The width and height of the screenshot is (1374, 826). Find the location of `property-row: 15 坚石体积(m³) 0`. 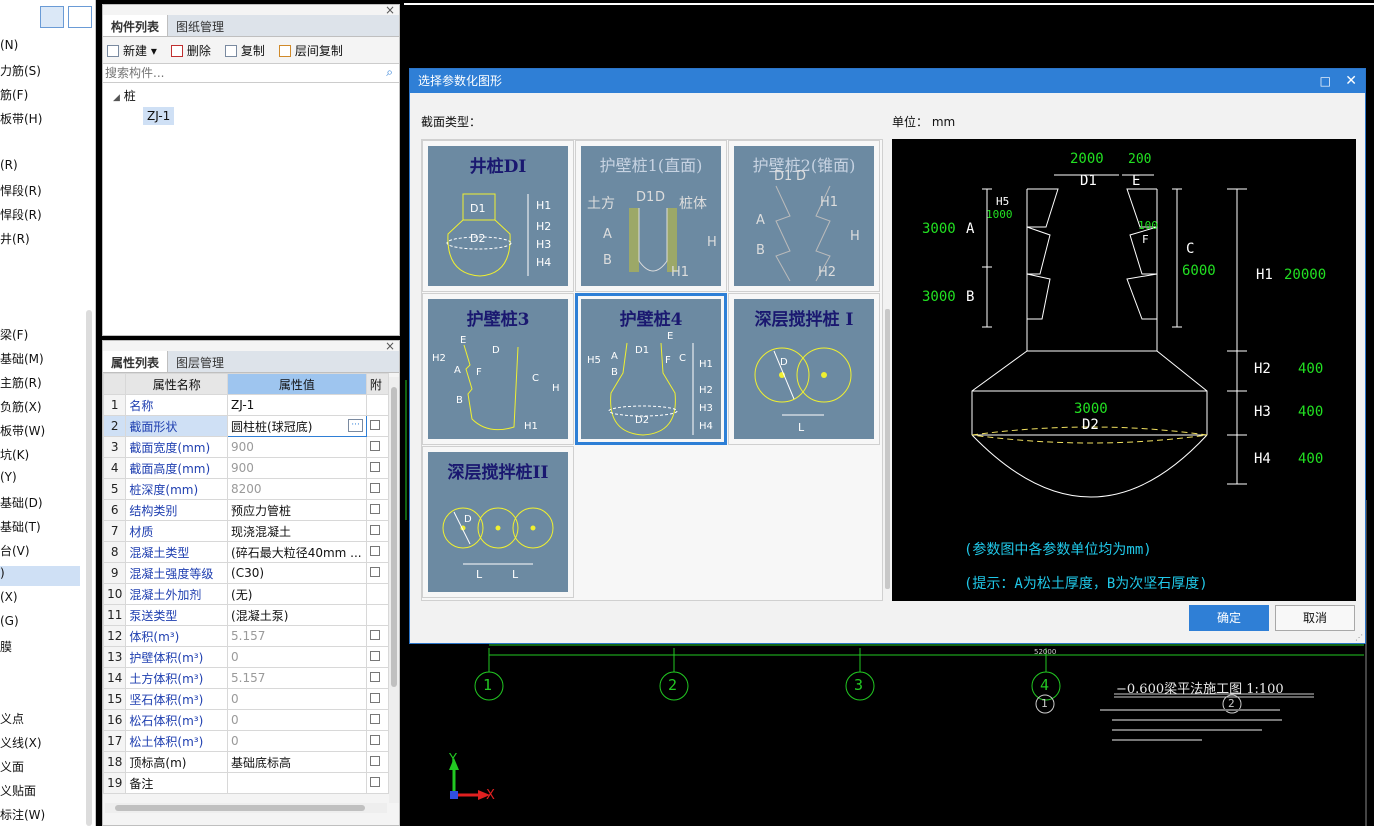

property-row: 15 坚石体积(m³) 0 is located at coordinates (246, 699).